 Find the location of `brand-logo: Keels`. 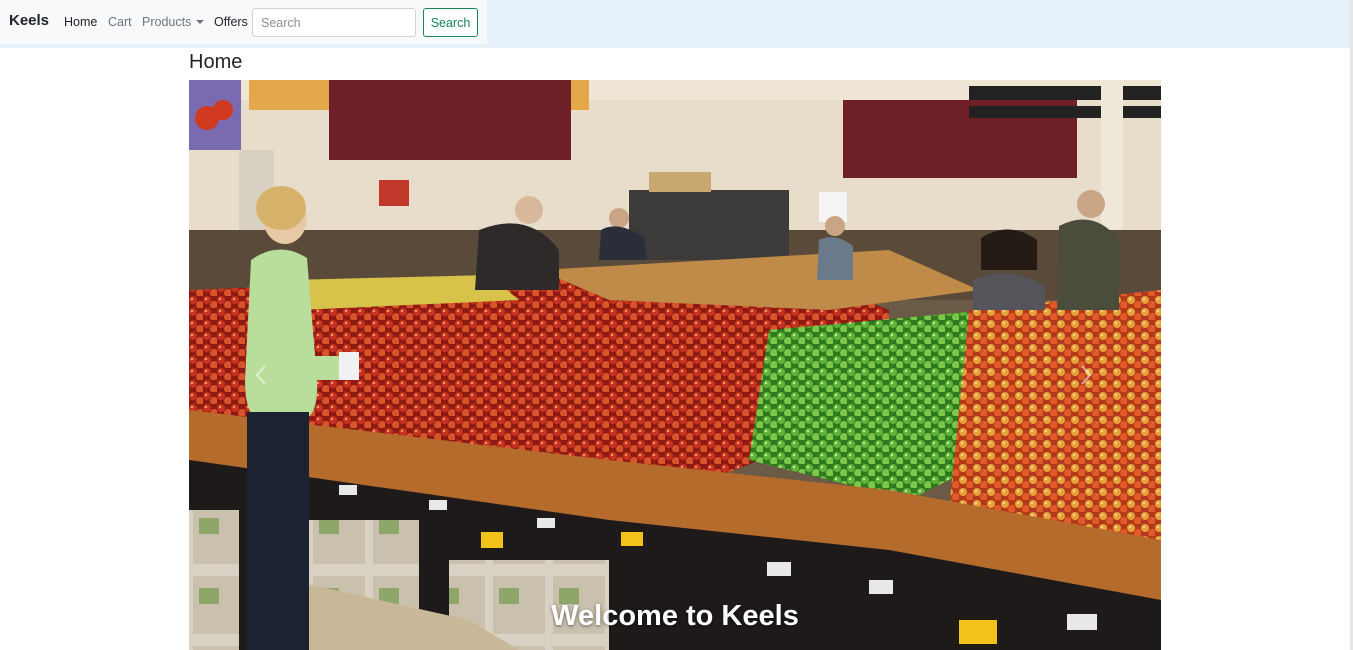

brand-logo: Keels is located at coordinates (29, 20).